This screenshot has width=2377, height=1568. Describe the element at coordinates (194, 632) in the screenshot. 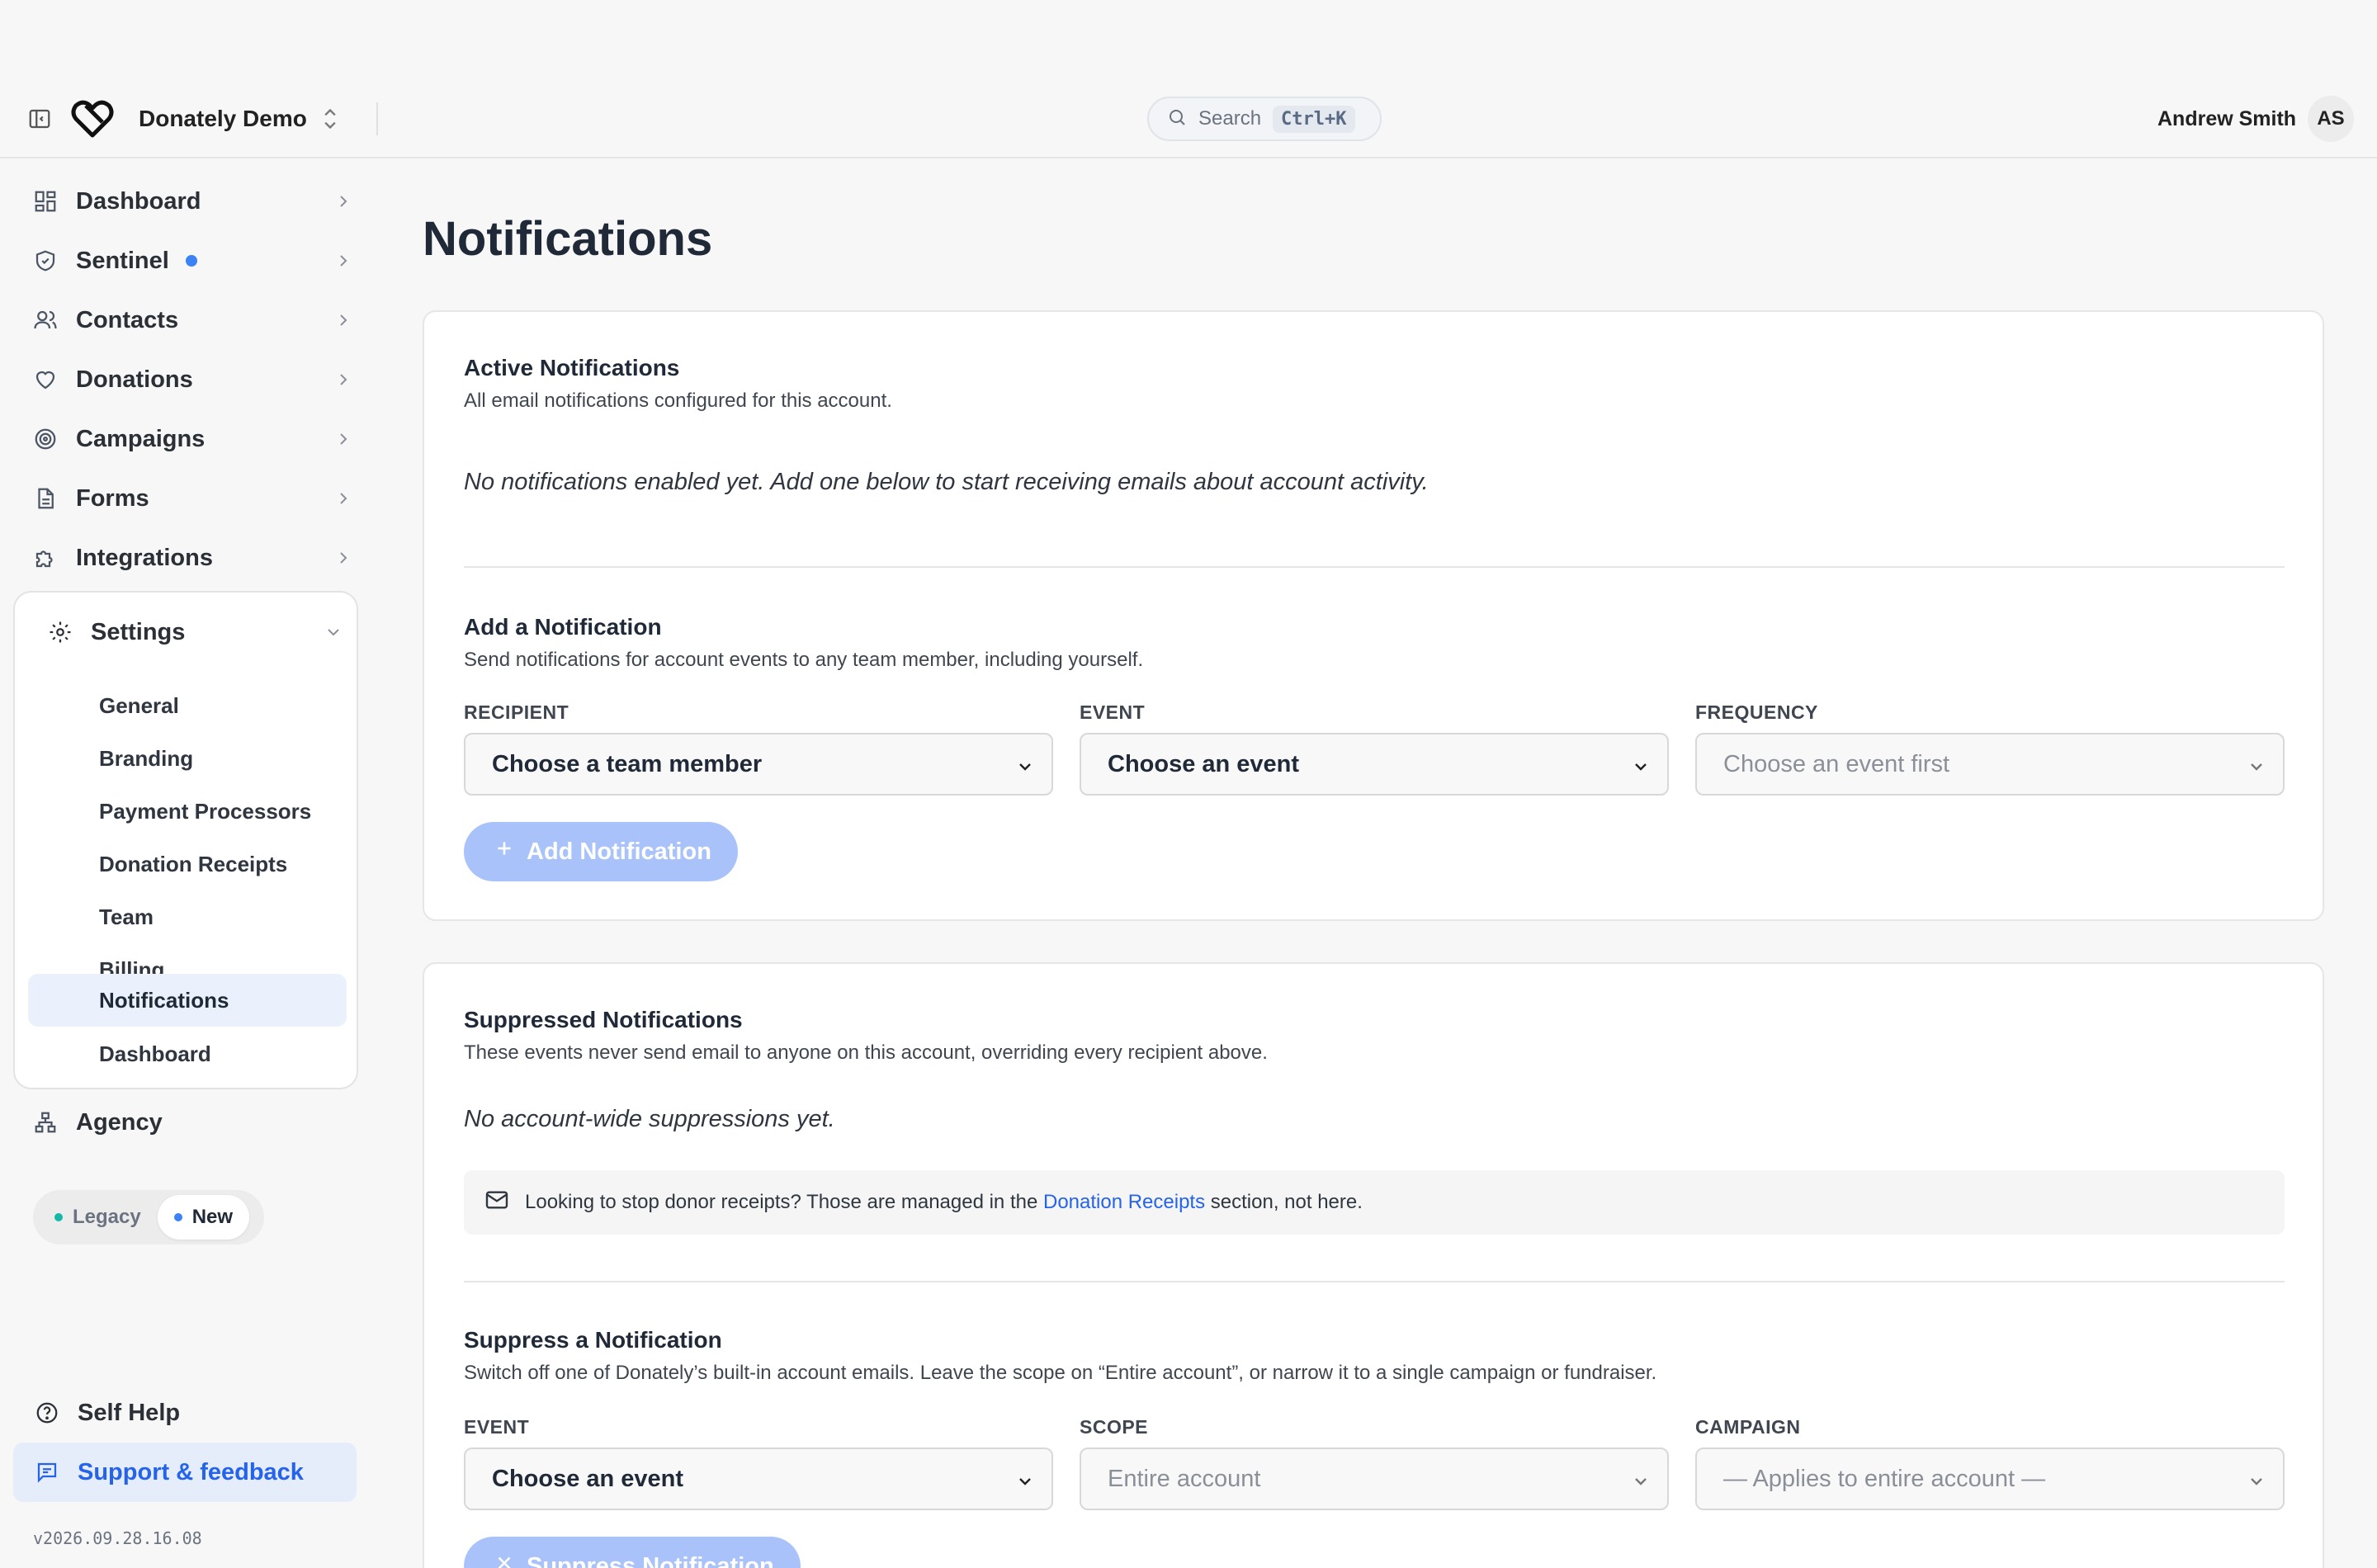

I see `sidebar-item-settings: Settings` at that location.